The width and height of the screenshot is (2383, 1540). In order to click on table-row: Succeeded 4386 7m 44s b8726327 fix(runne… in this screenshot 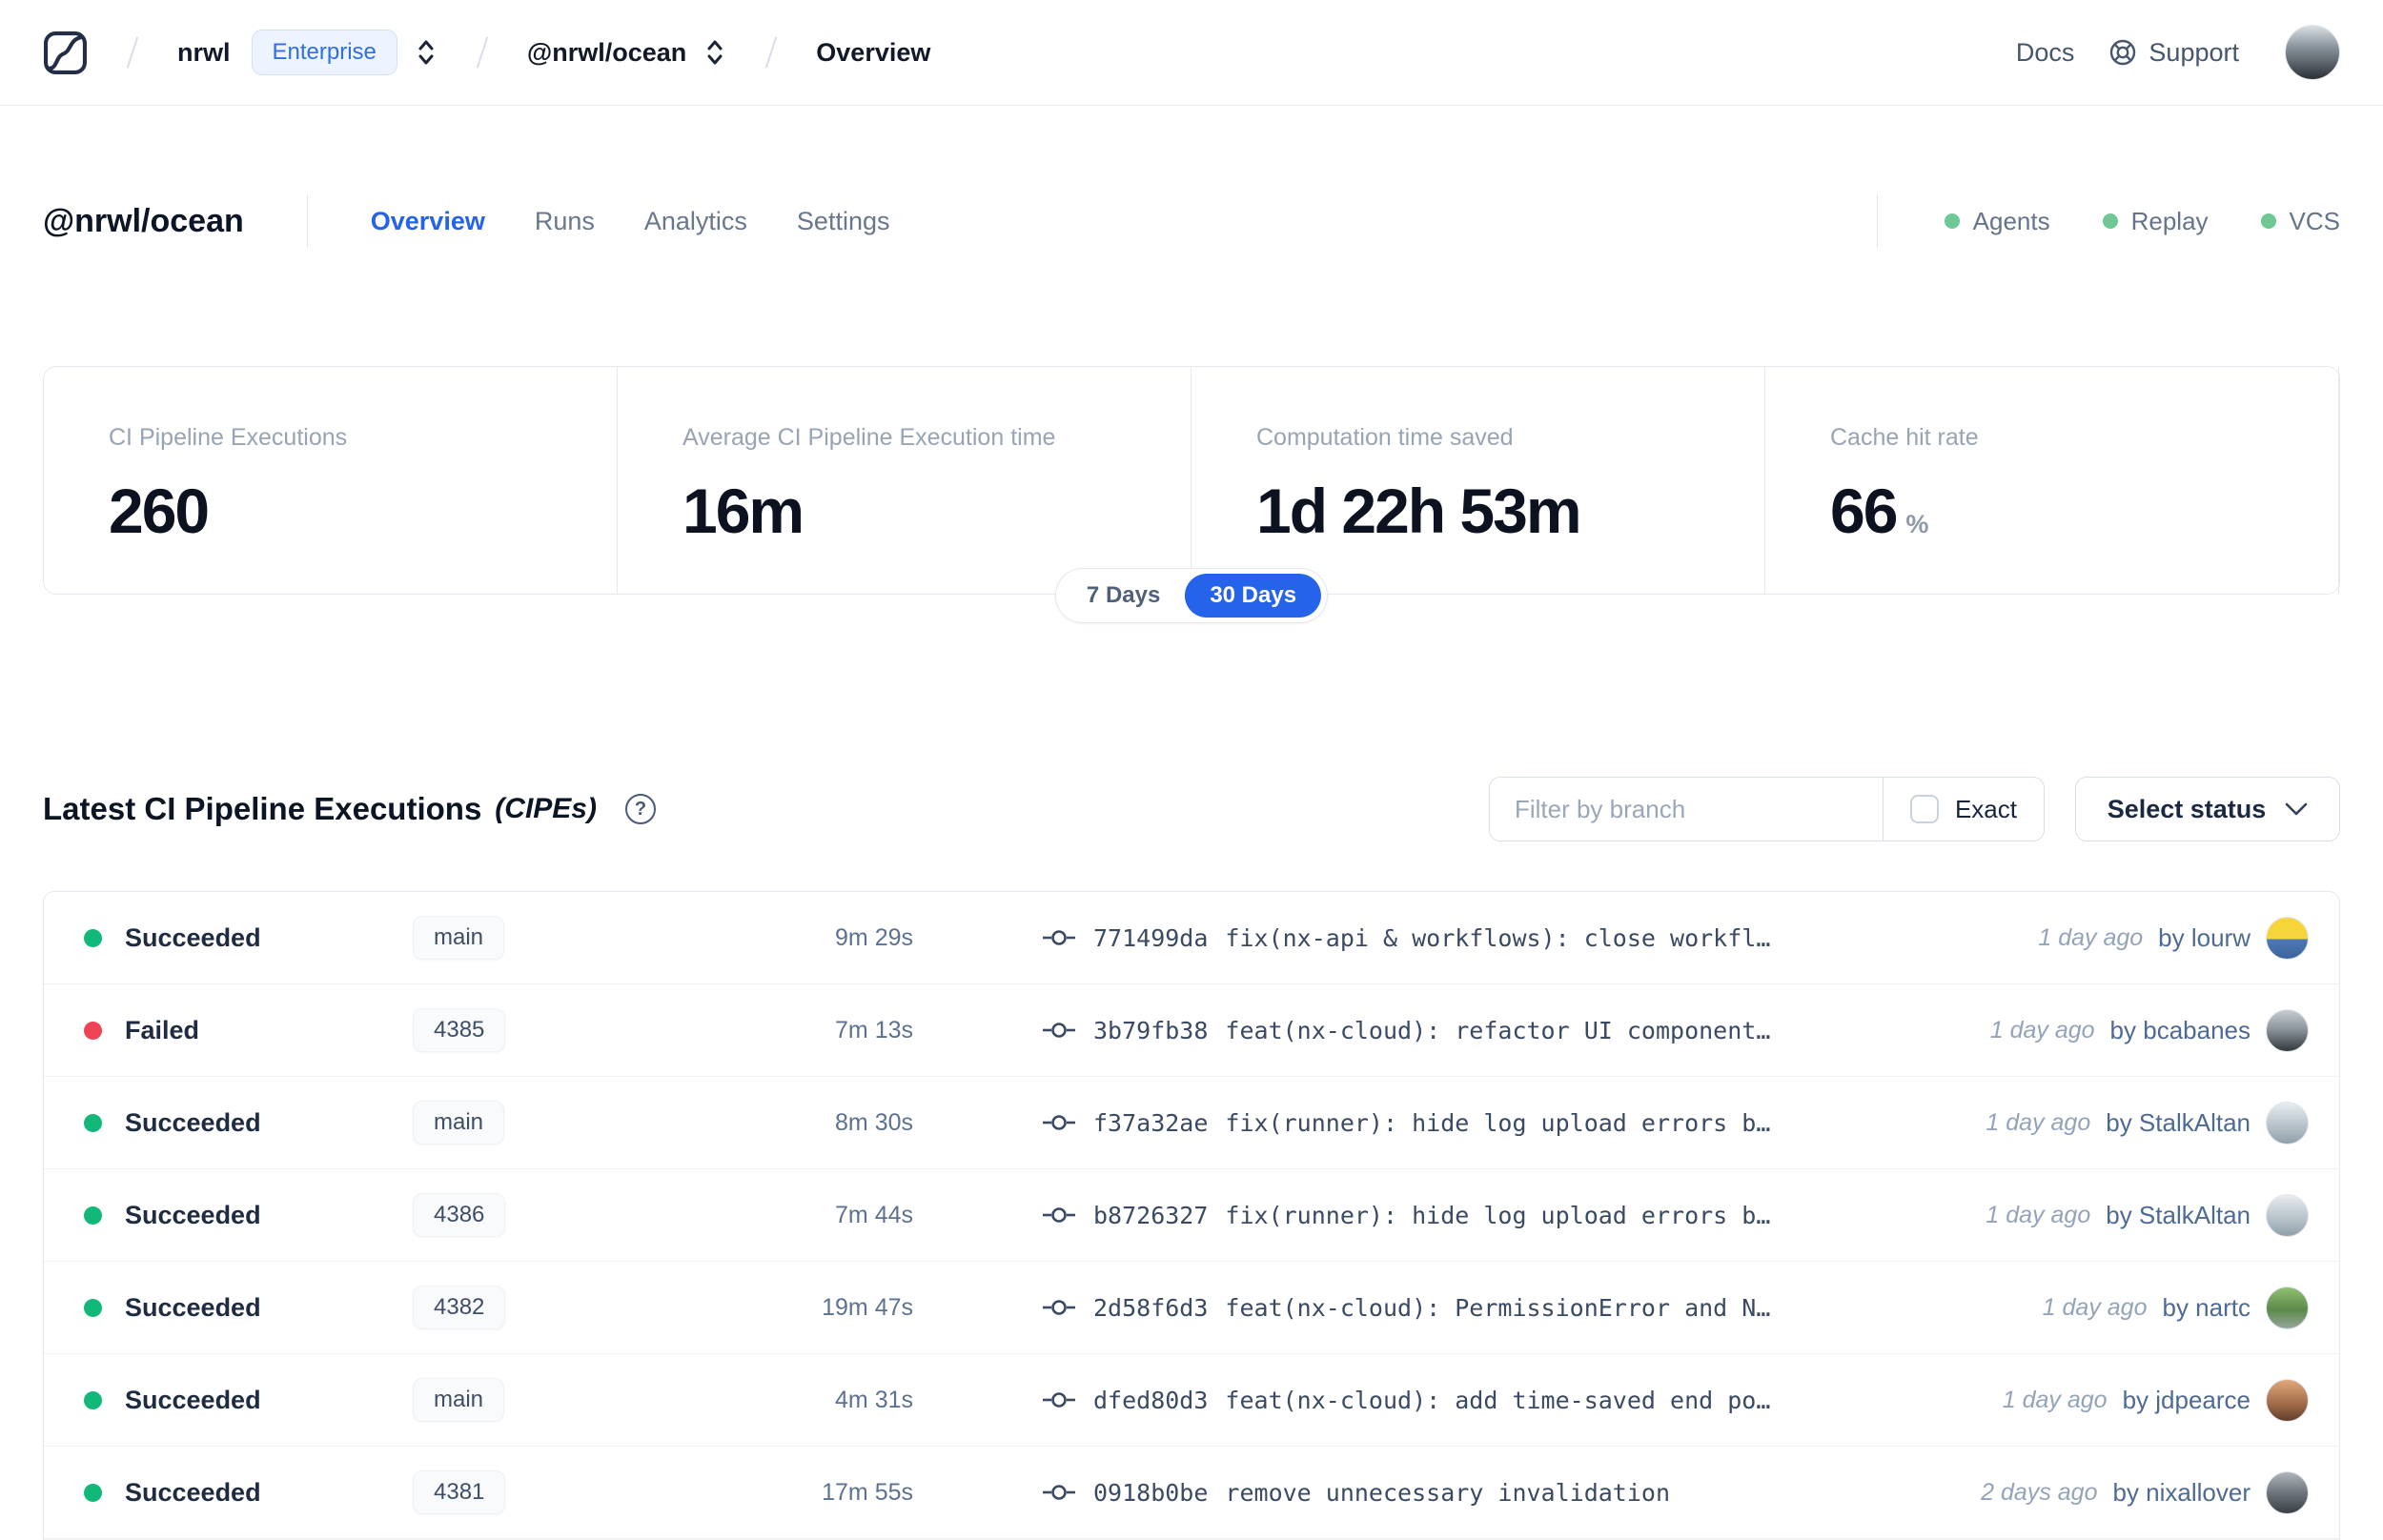, I will do `click(1191, 1215)`.